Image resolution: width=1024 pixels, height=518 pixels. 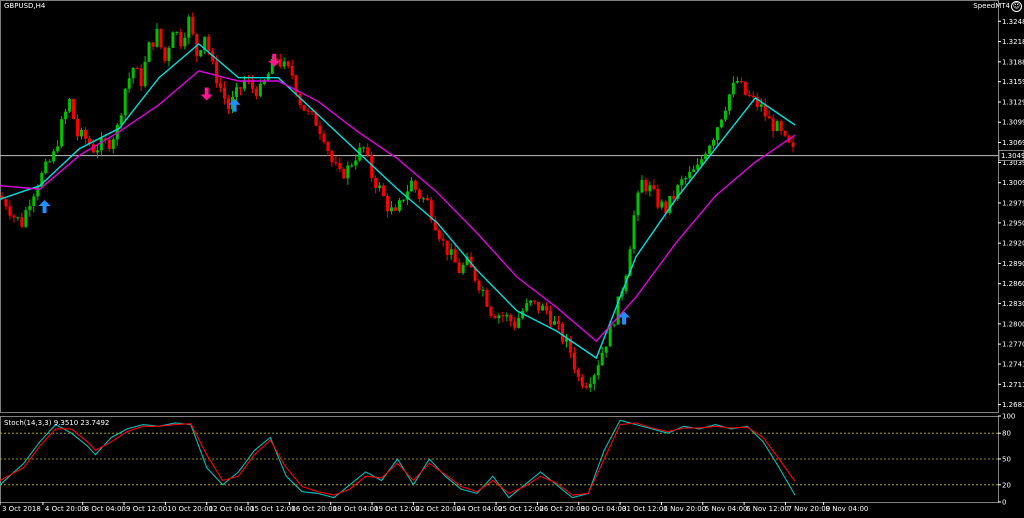 I want to click on time-tick-label: 9 Oct 12:00, so click(x=146, y=509).